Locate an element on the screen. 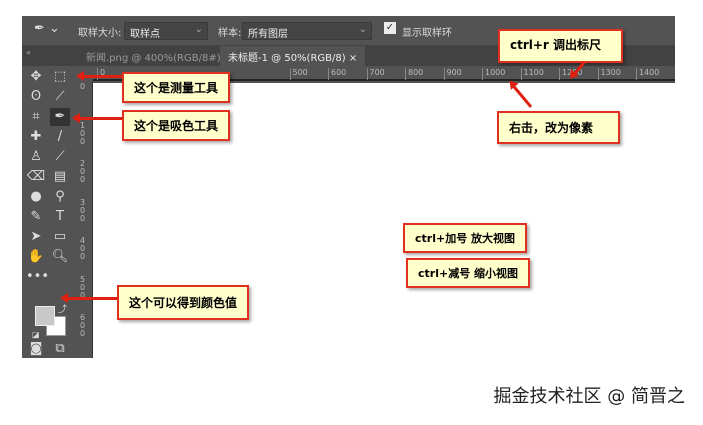 The image size is (703, 425). collapse-icon: « is located at coordinates (28, 52).